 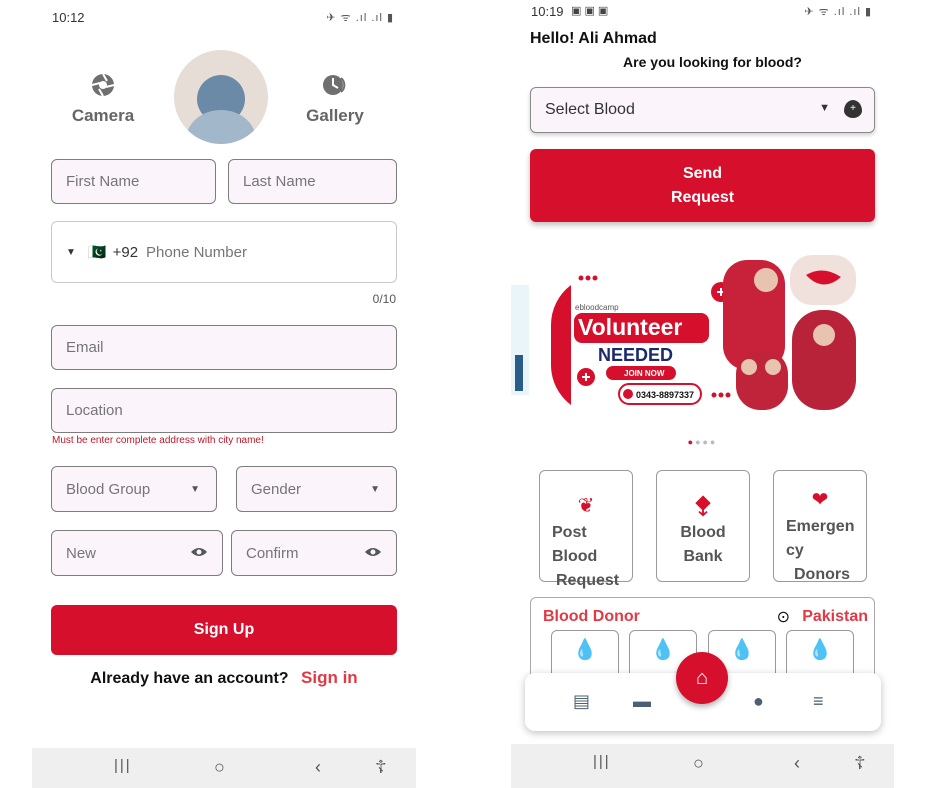 I want to click on card-post-line3: Request, so click(x=588, y=580).